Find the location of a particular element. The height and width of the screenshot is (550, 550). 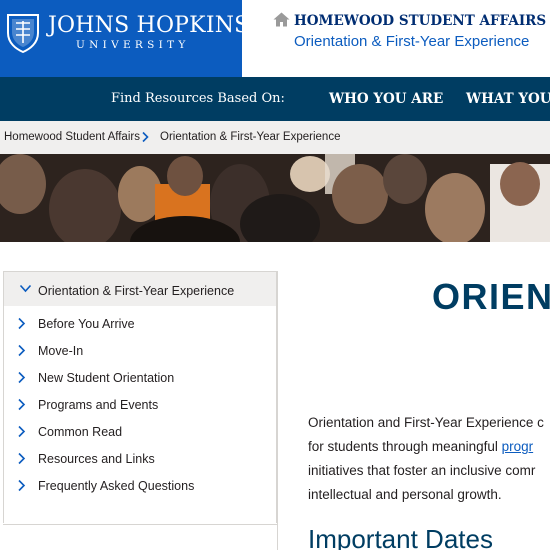

chevron-down-icon is located at coordinates (25, 288).